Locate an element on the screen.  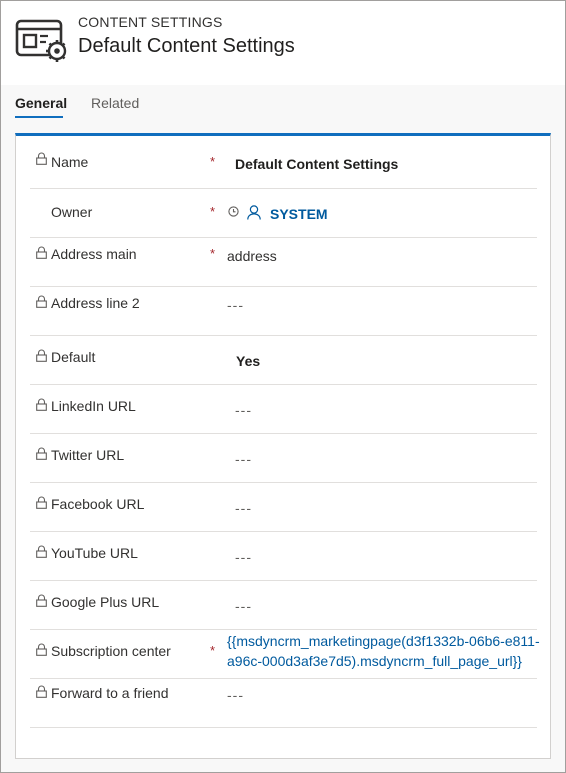
field-value-name: Default Content Settings is located at coordinates (316, 164).